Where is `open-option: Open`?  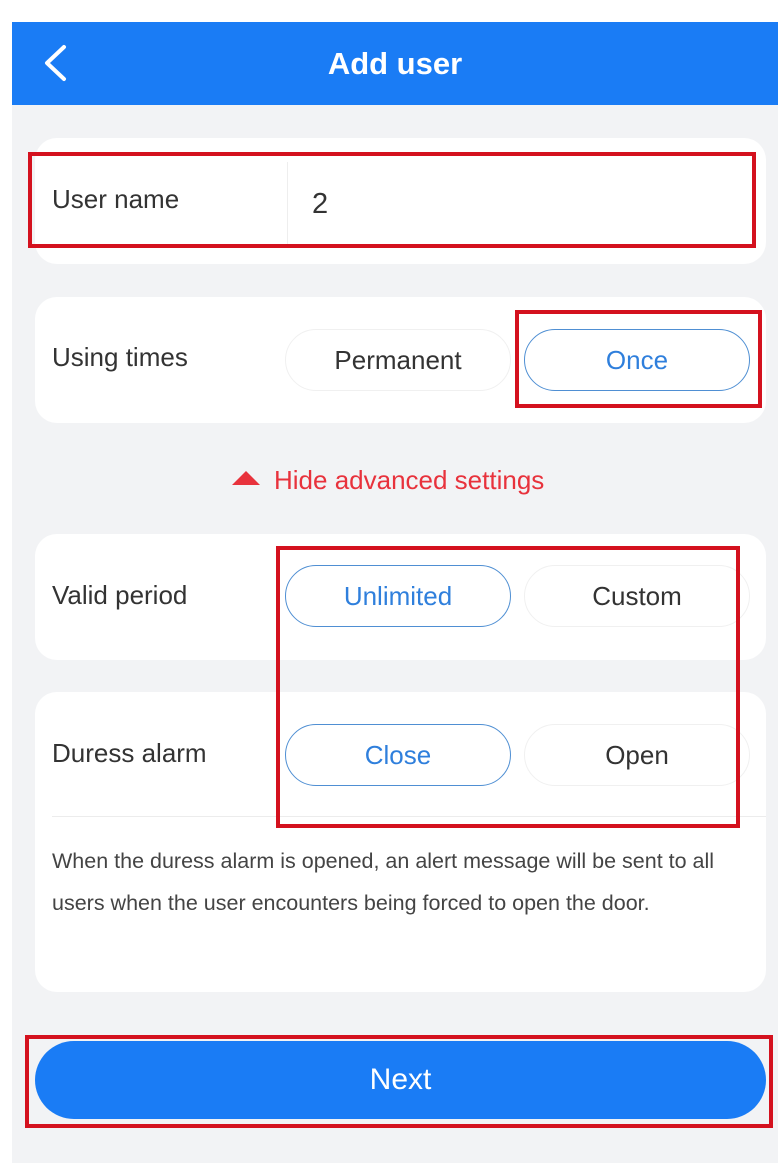
open-option: Open is located at coordinates (637, 755).